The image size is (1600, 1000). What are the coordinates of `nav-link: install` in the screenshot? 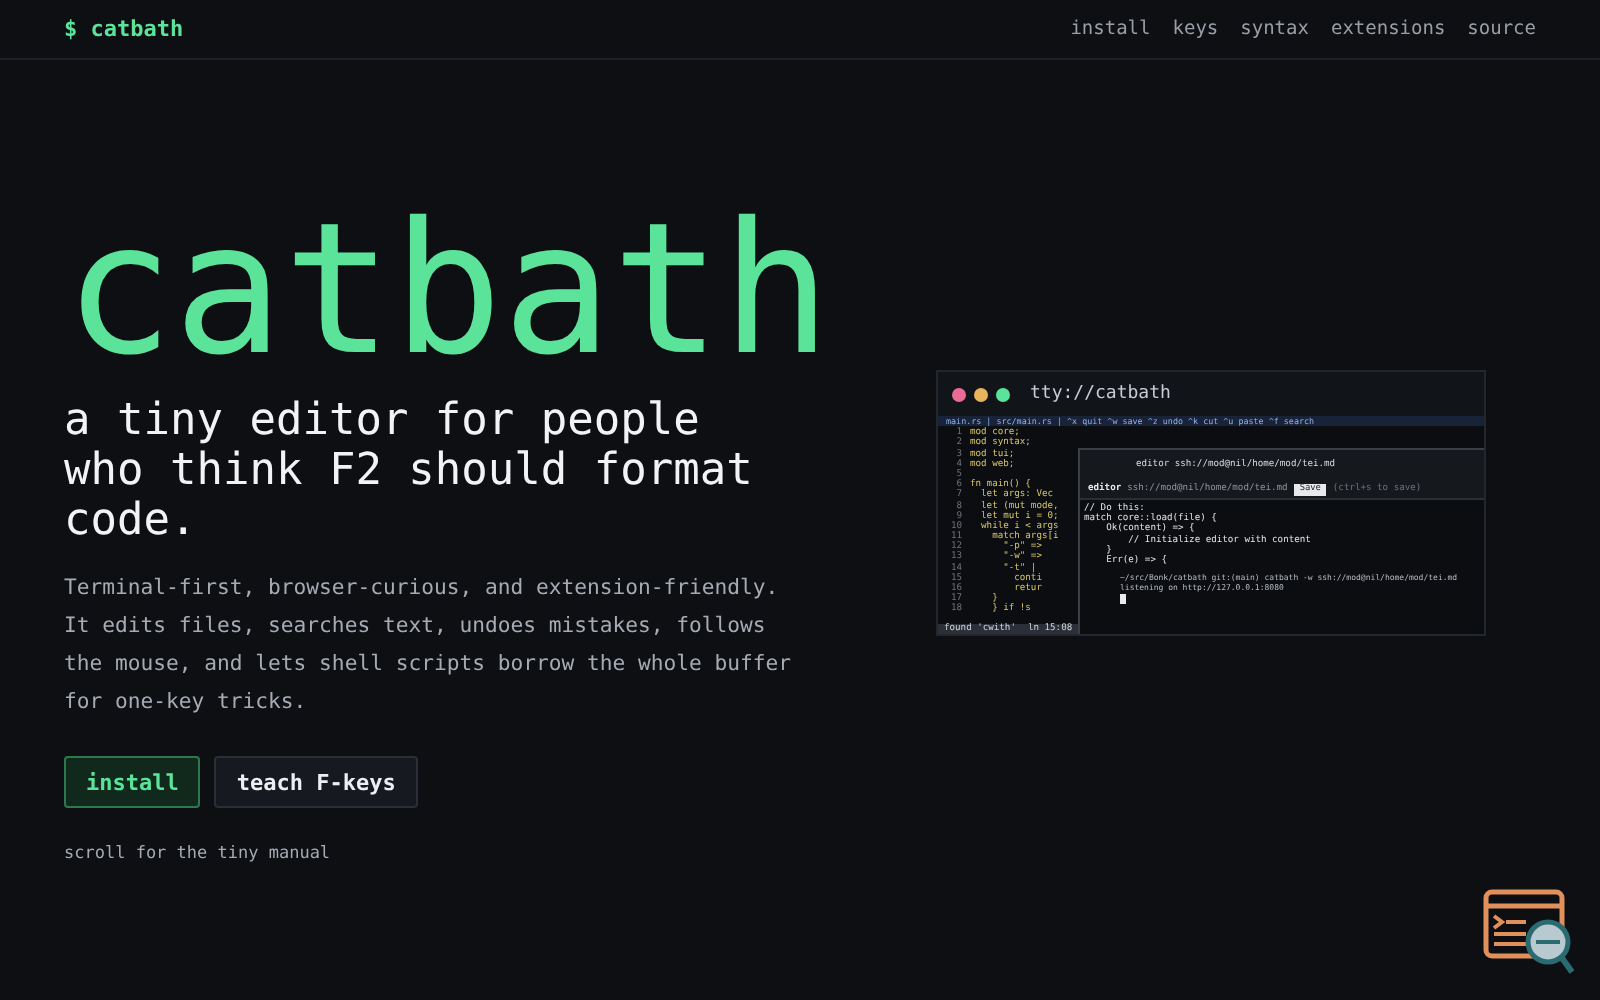 It's located at (1110, 29).